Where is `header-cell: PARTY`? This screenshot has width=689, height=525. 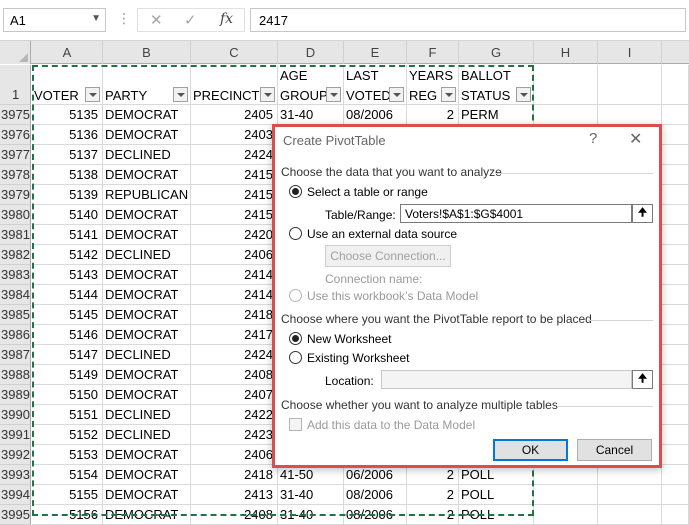
header-cell: PARTY is located at coordinates (147, 85).